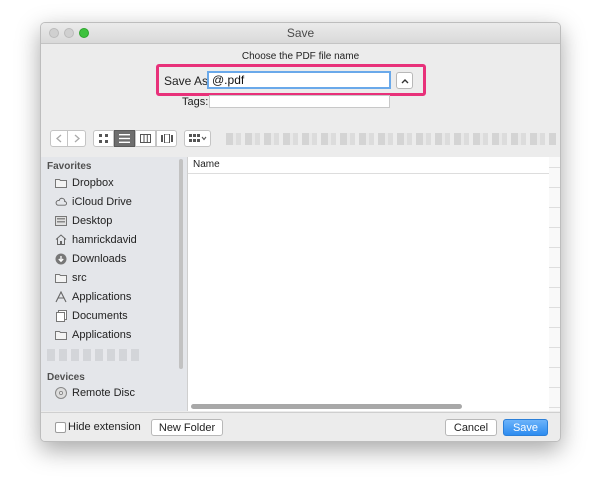 The width and height of the screenshot is (600, 501). What do you see at coordinates (181, 264) in the screenshot?
I see `sidebar-scrollbar` at bounding box center [181, 264].